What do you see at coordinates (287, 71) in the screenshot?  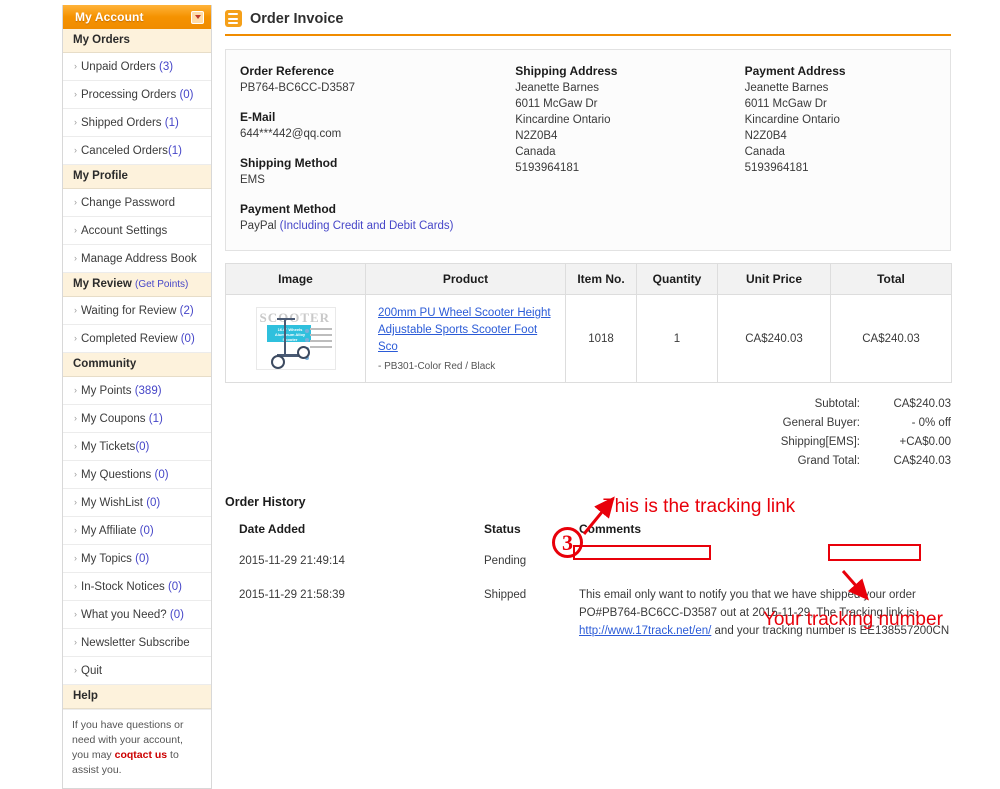 I see `order-reference-label: Order Reference` at bounding box center [287, 71].